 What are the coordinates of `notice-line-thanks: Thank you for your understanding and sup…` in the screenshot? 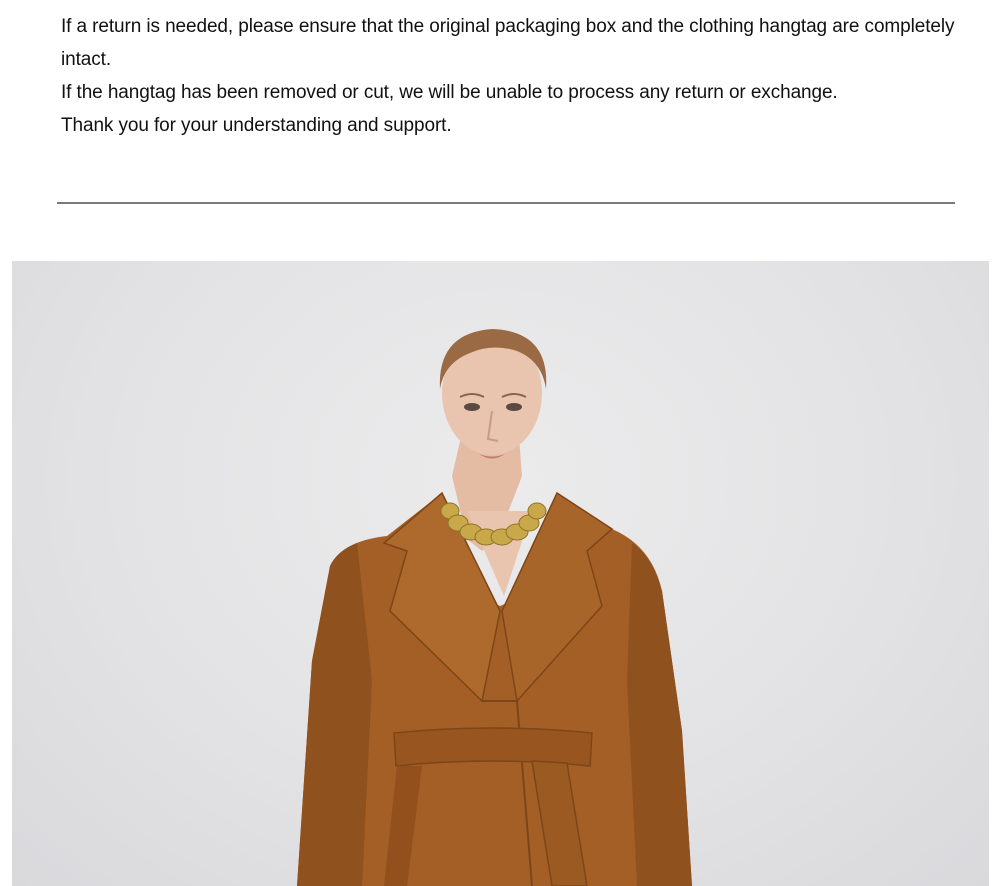 It's located at (256, 125).